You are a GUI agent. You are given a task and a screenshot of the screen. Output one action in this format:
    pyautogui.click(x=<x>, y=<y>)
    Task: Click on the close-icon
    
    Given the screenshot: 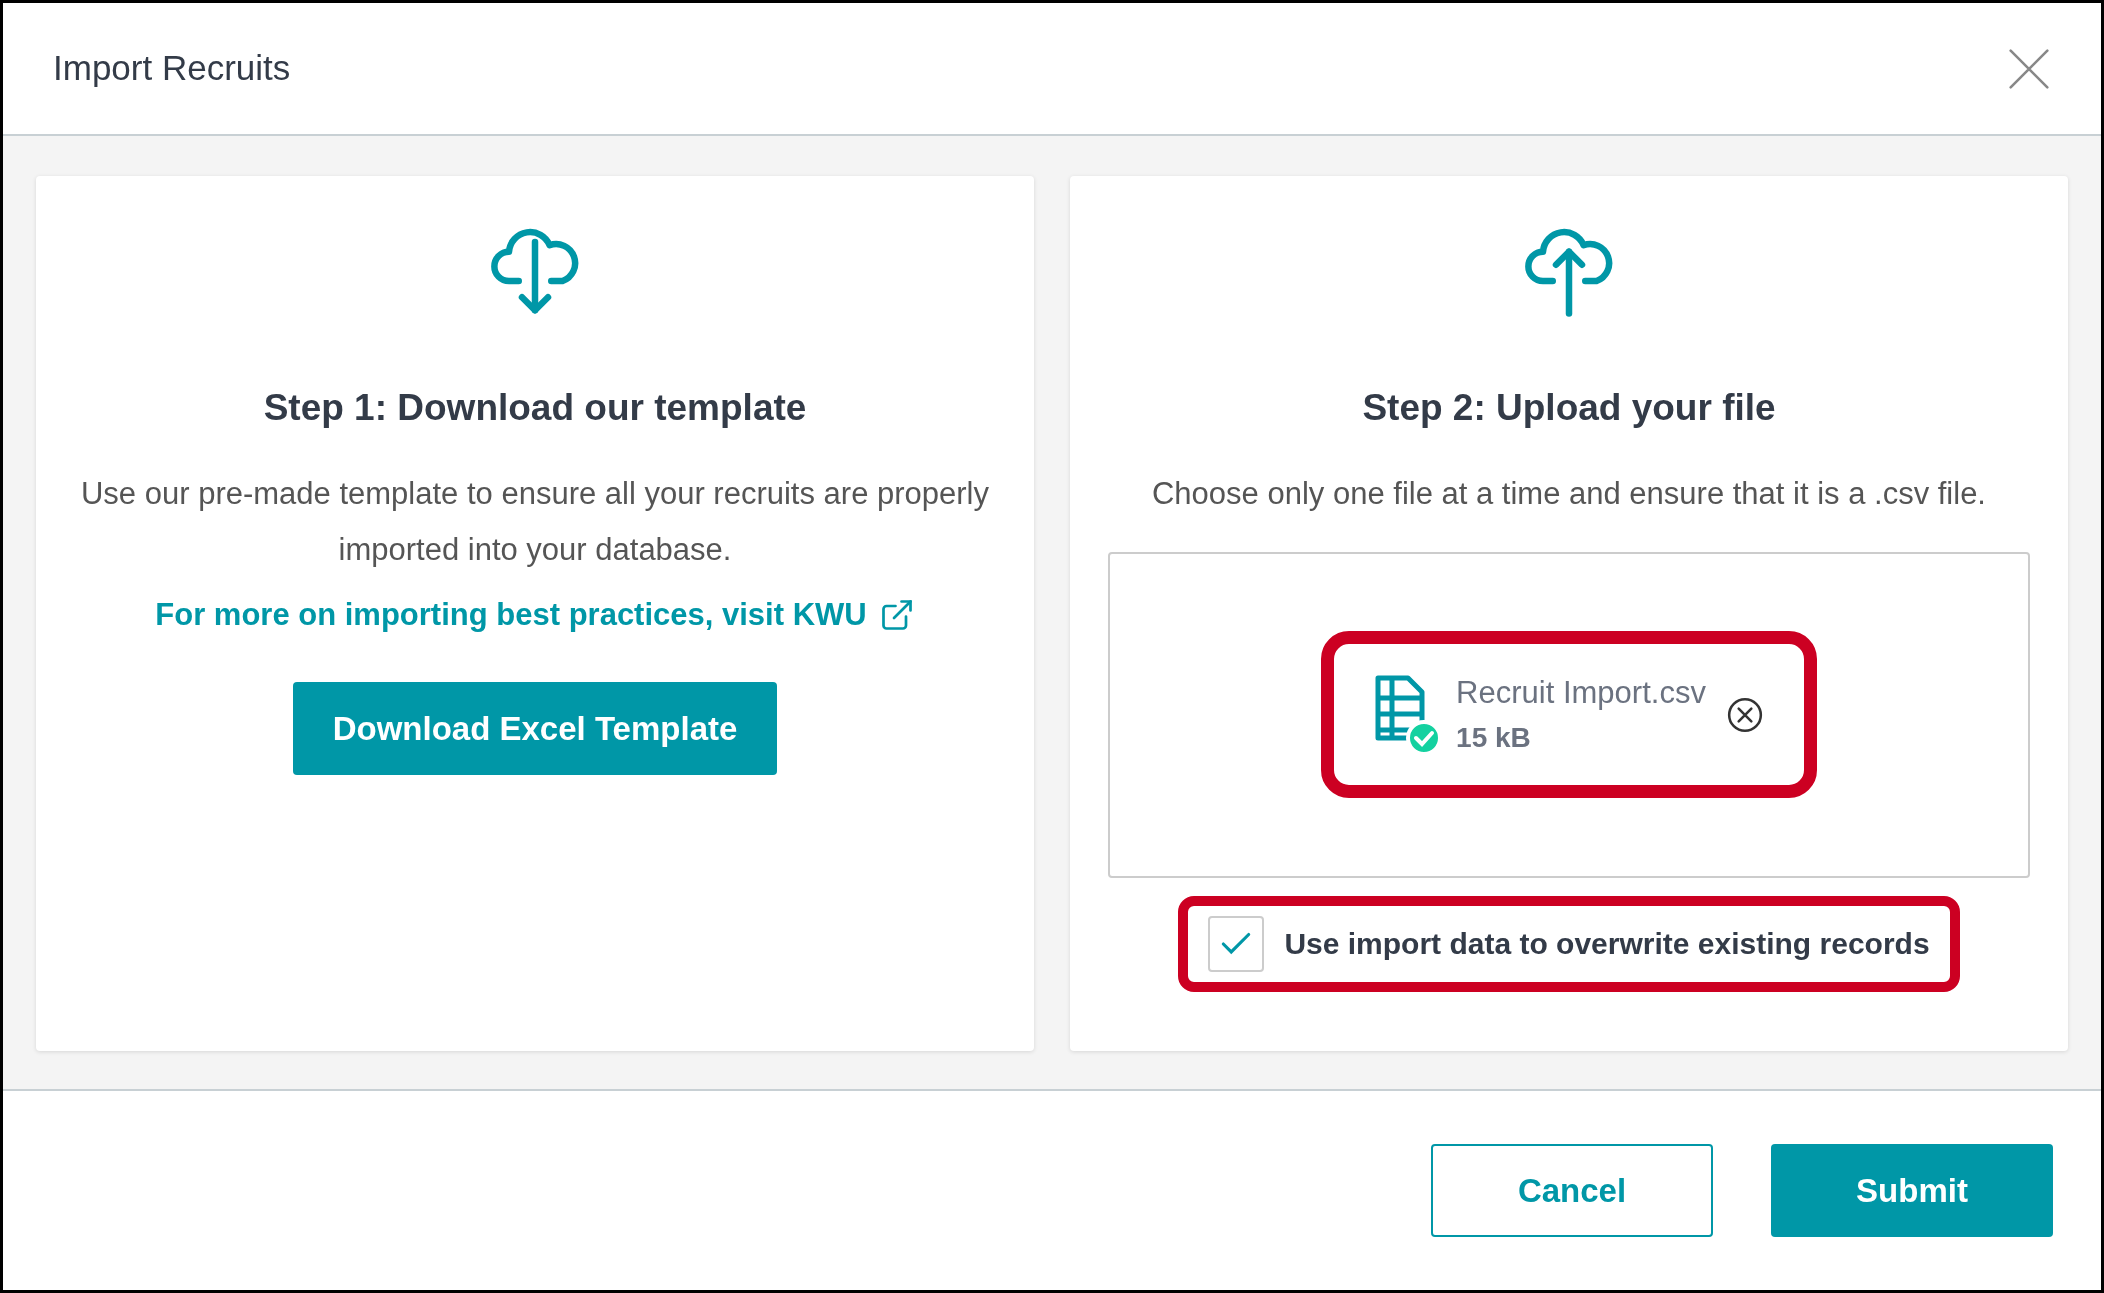 What is the action you would take?
    pyautogui.click(x=2029, y=68)
    